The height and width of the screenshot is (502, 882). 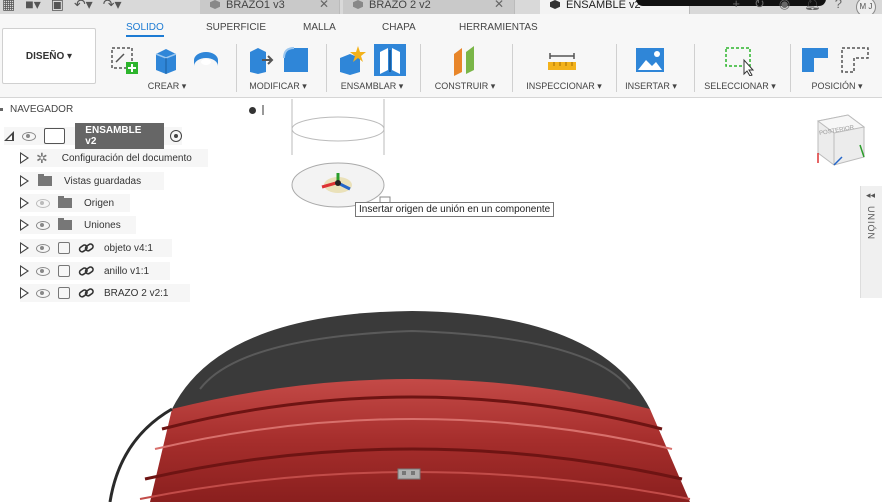 I want to click on construct-group: CONSTRUIR ▾, so click(x=465, y=67).